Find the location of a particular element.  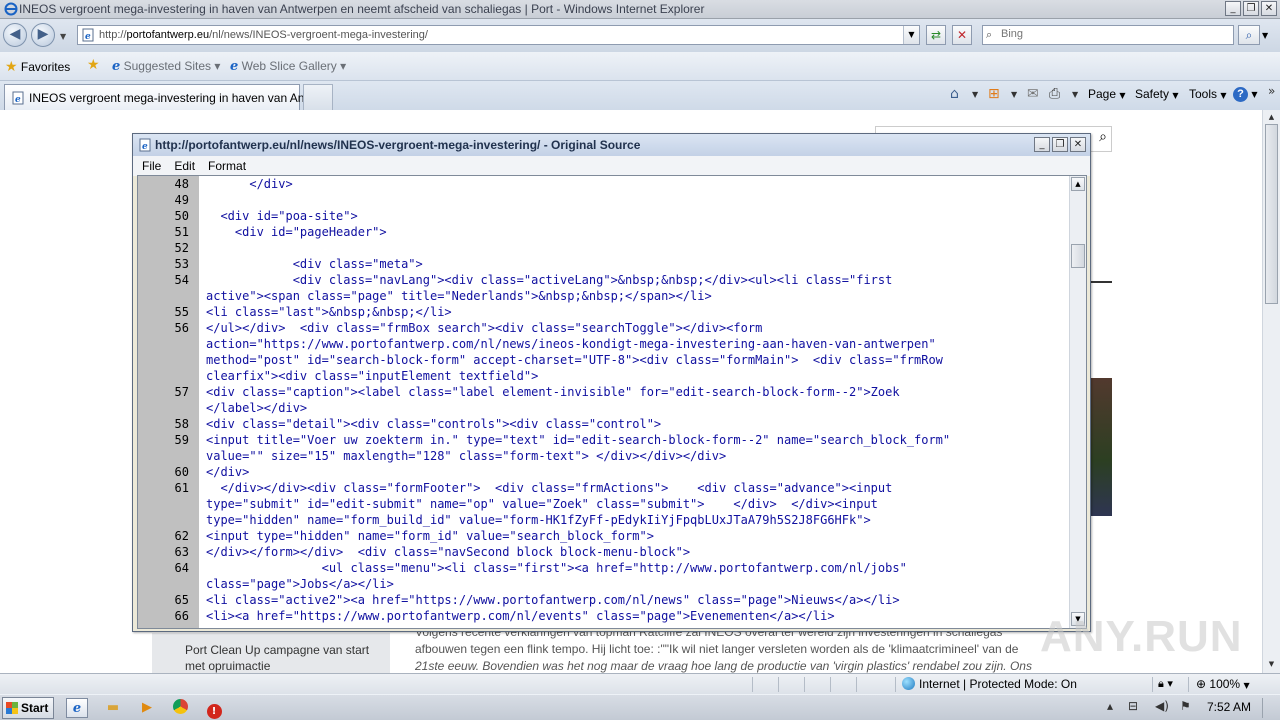

line-text: <div id="poa-site"> is located at coordinates (282, 216).